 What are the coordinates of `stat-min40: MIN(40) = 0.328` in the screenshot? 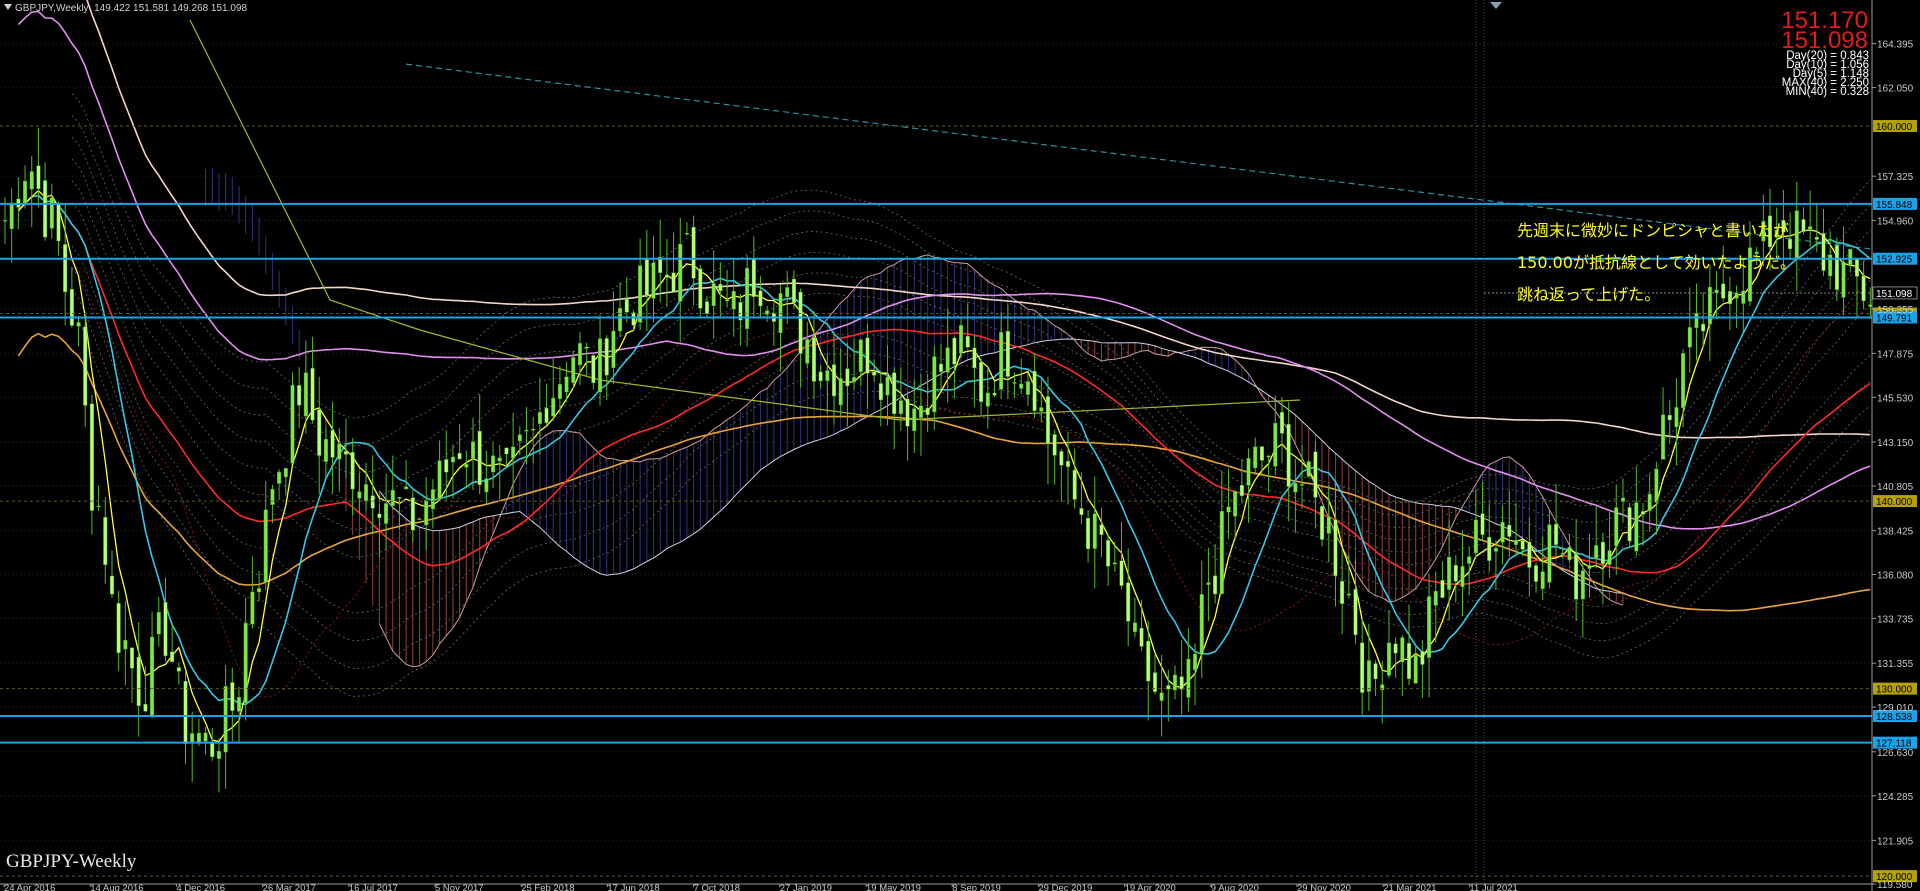 It's located at (1827, 92).